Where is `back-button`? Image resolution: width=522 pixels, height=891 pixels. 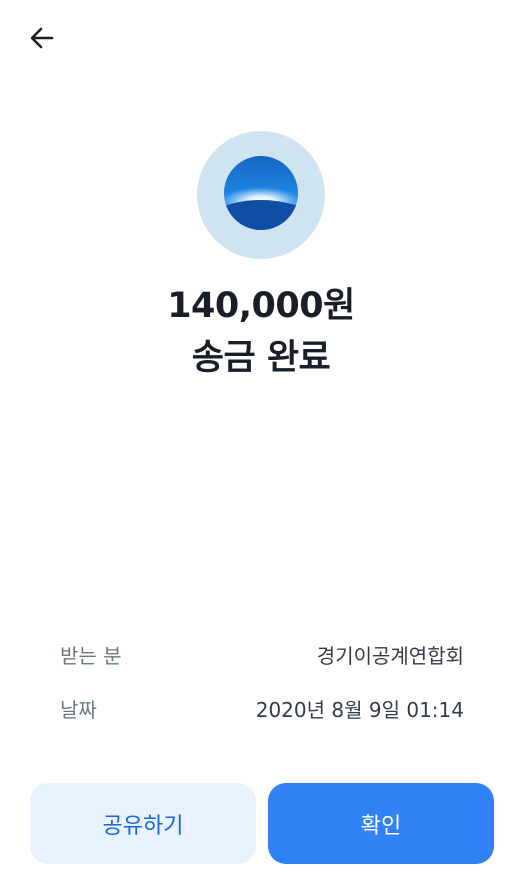 back-button is located at coordinates (42, 40).